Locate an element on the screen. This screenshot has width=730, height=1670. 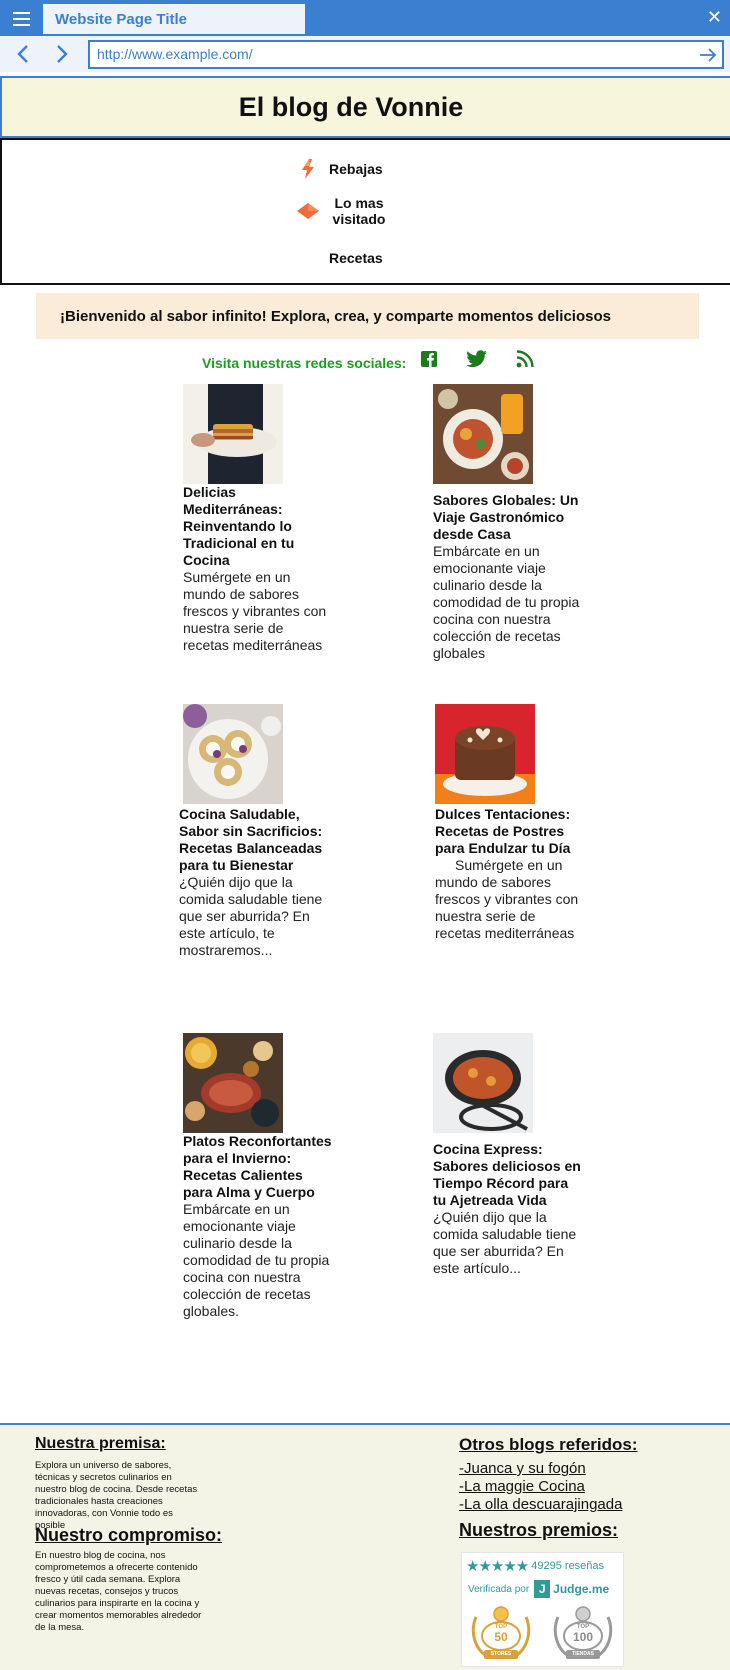
browser-navbar: http://www.example.com/ is located at coordinates (365, 54).